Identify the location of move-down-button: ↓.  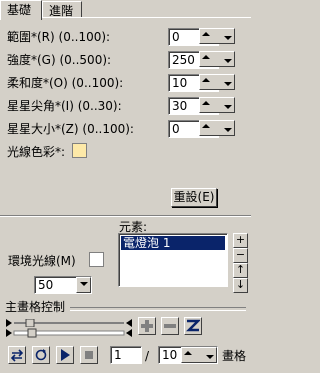
(240, 285).